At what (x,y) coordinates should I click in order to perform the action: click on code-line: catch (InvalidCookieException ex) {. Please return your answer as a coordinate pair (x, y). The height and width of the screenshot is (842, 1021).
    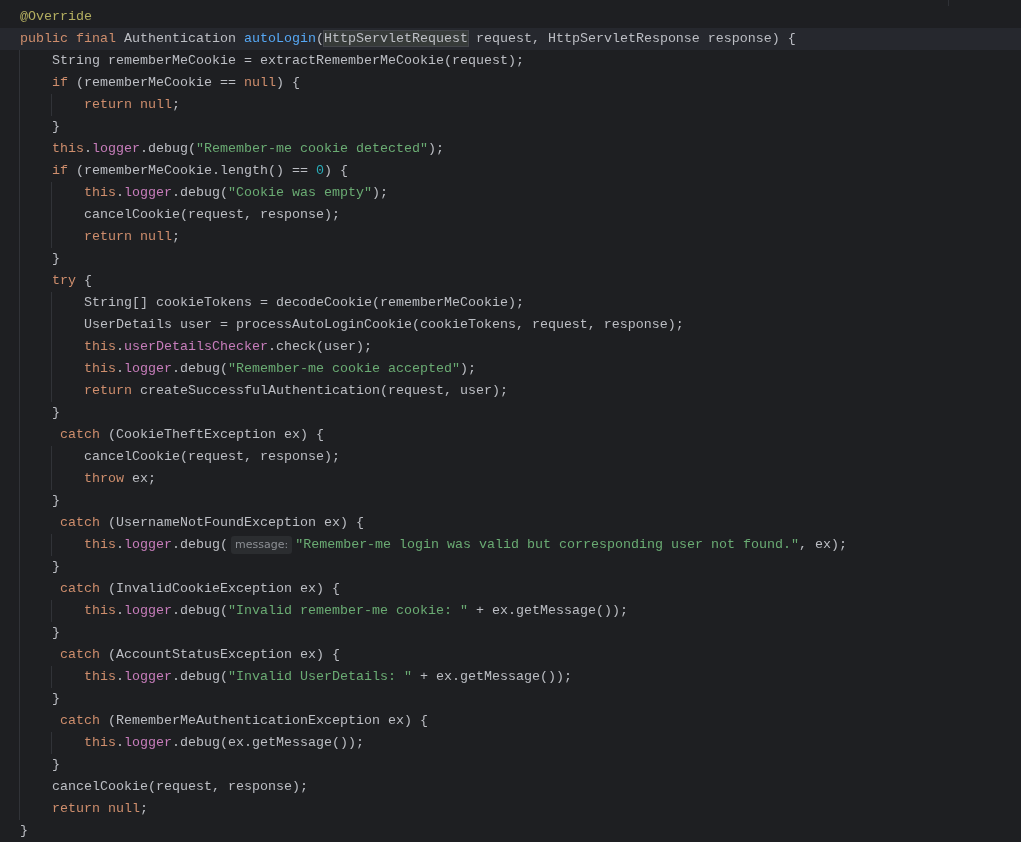
    Looking at the image, I should click on (199, 589).